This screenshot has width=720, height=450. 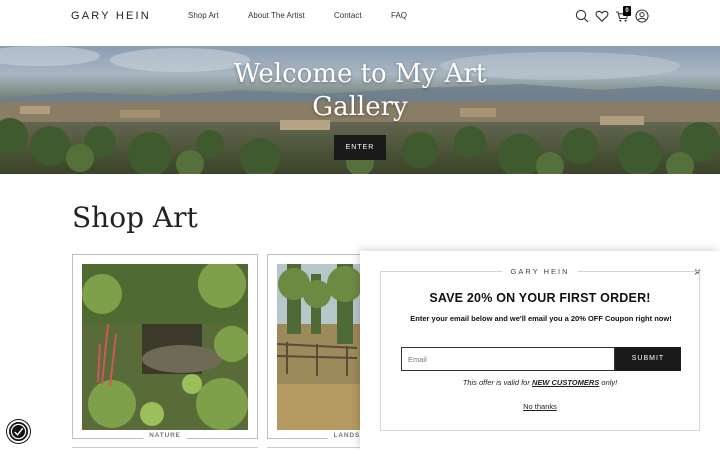 I want to click on card-label: NATURE, so click(x=165, y=435).